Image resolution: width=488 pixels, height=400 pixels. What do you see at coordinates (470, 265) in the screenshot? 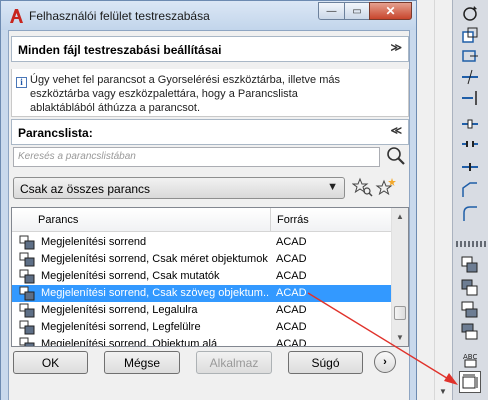
I see `bring-to-front-icon` at bounding box center [470, 265].